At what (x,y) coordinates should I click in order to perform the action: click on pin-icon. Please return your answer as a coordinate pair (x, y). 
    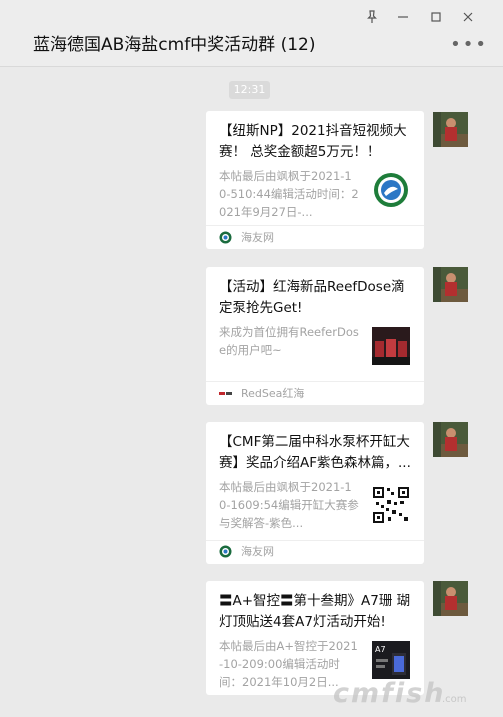
    Looking at the image, I should click on (372, 17).